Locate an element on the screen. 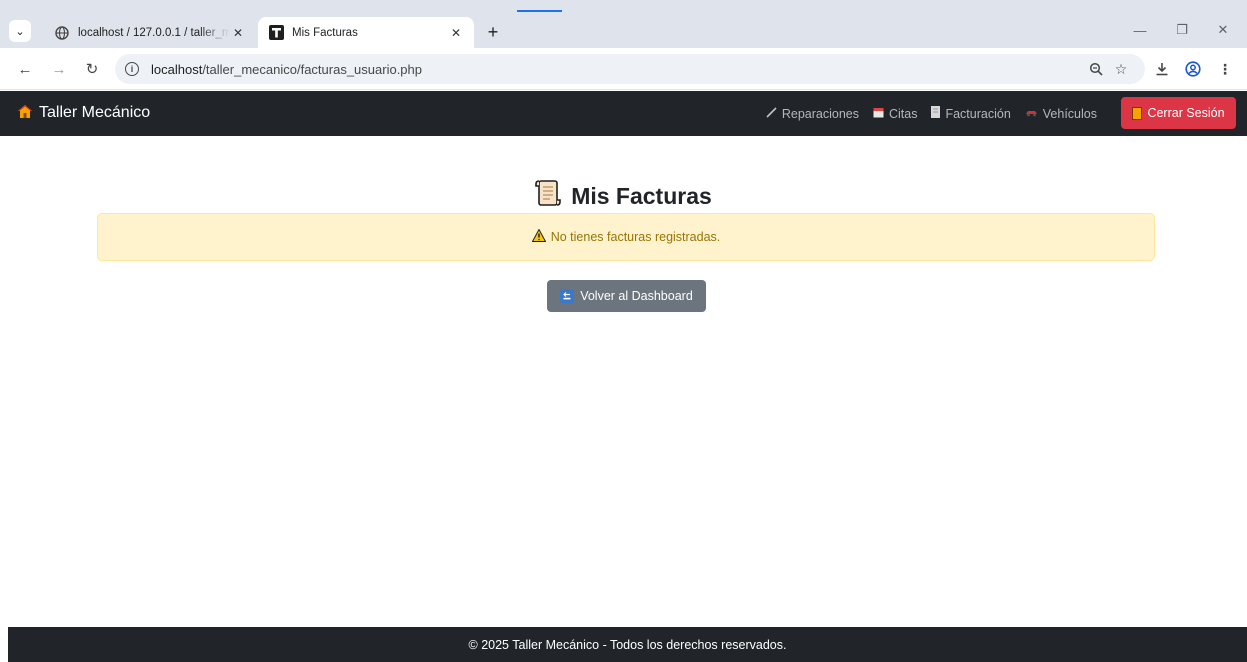  browser-tab-mis-facturas: Mis Facturas ✕ is located at coordinates (366, 32).